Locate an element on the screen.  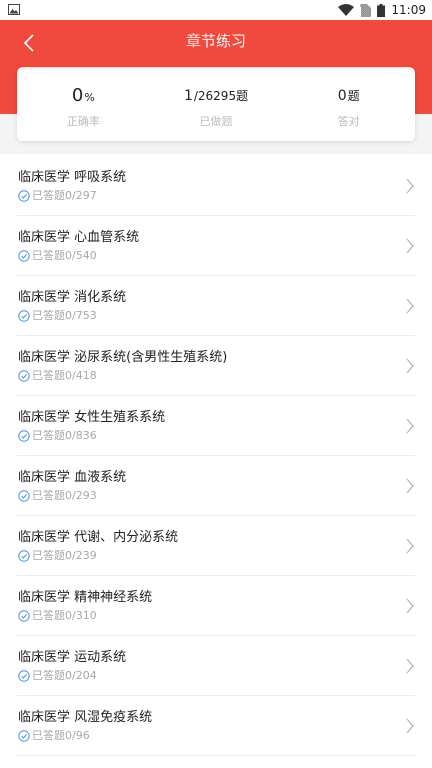
stat-unit: 题 is located at coordinates (353, 96).